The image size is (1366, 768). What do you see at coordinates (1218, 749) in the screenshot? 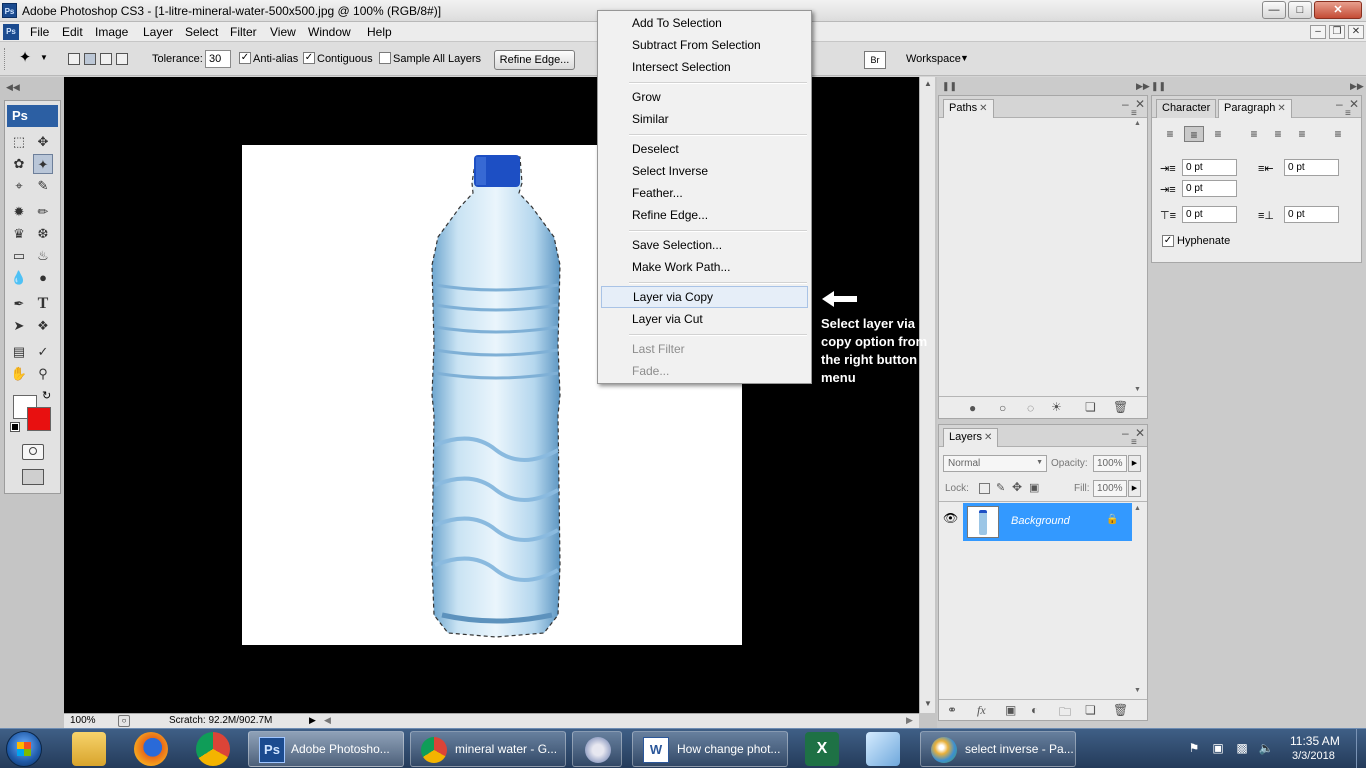
I see `device-icon: ▣` at bounding box center [1218, 749].